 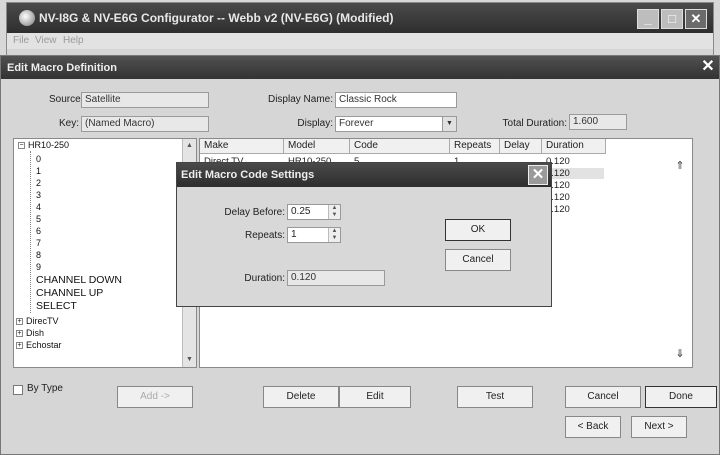 I want to click on cell-duration: 0.120, so click(x=575, y=173).